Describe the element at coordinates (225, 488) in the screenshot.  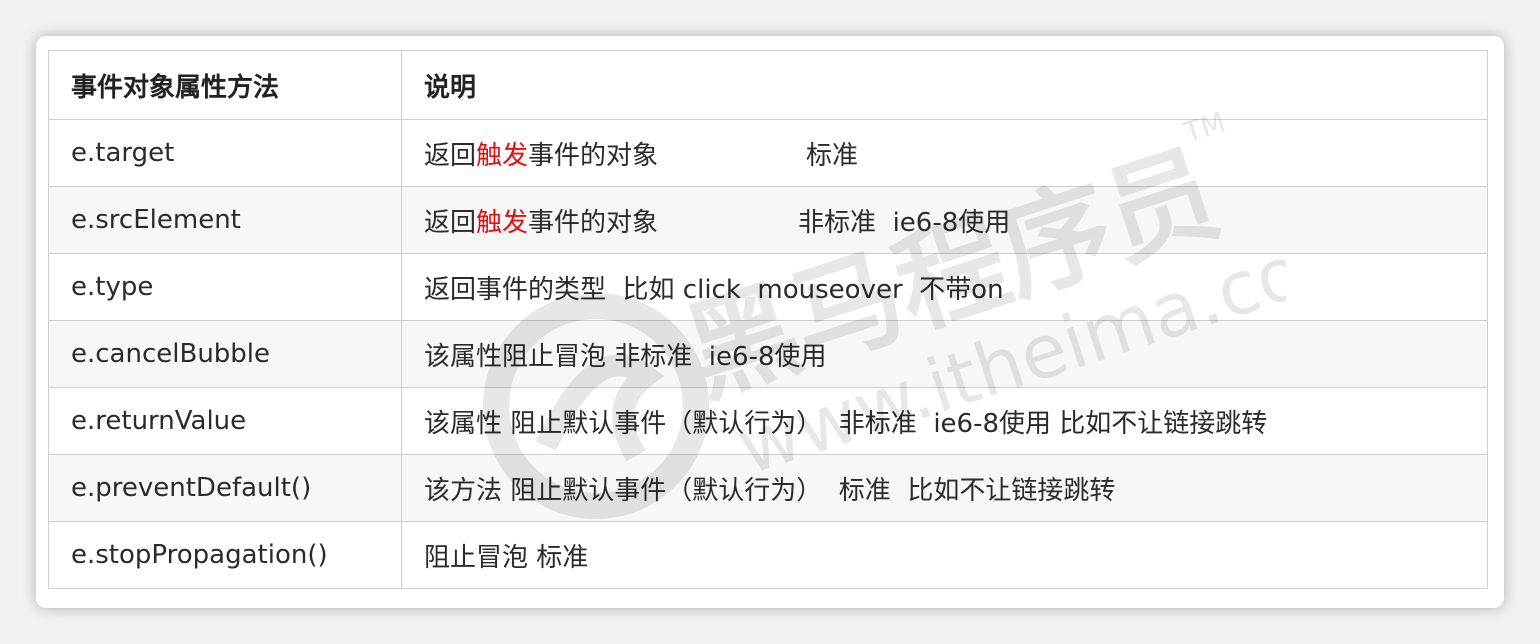
I see `method-cell: e.preventDefault()` at that location.